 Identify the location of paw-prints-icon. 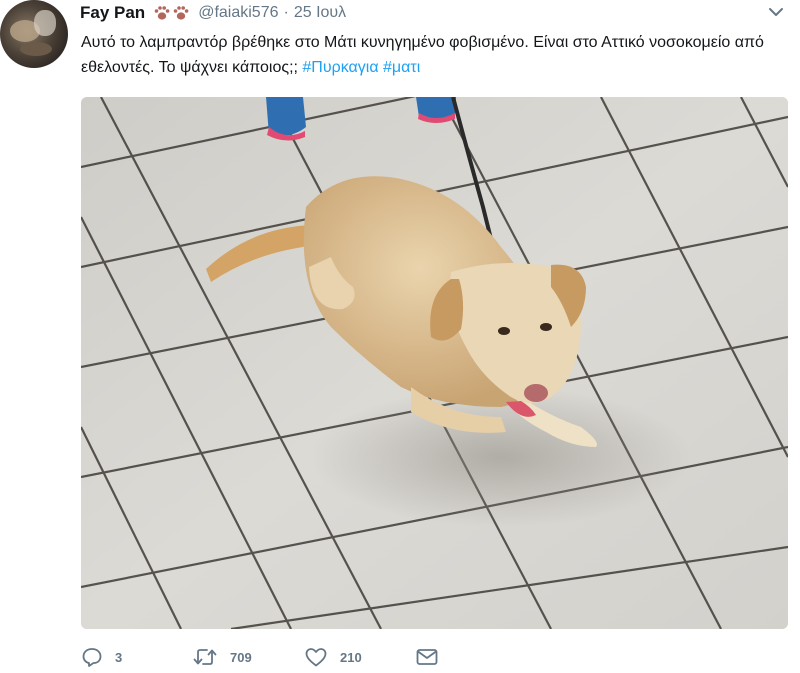
(172, 13).